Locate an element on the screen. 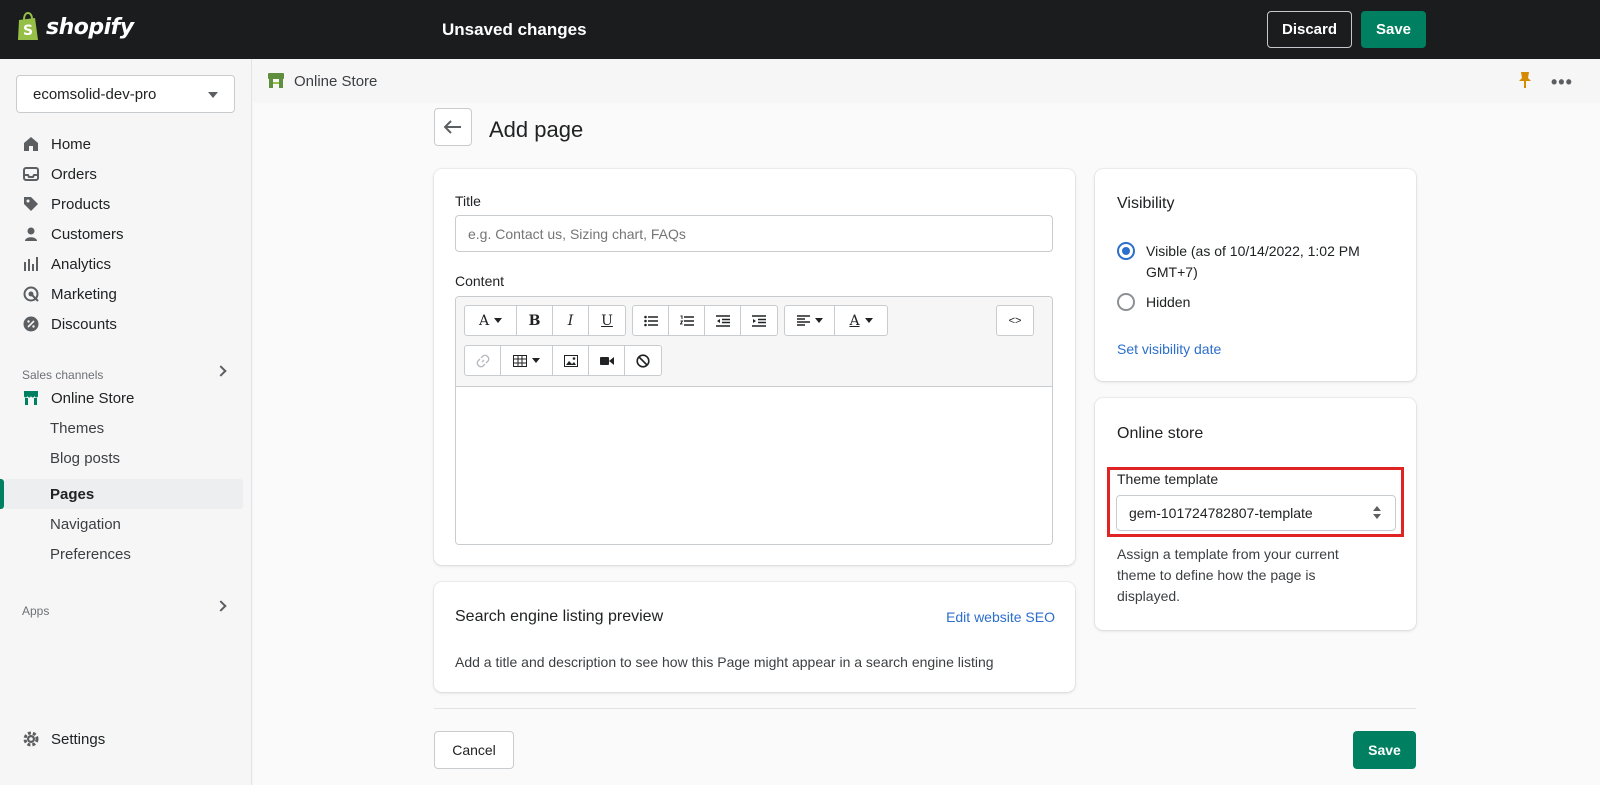 Image resolution: width=1600 pixels, height=785 pixels. numbered-list-button is located at coordinates (687, 320).